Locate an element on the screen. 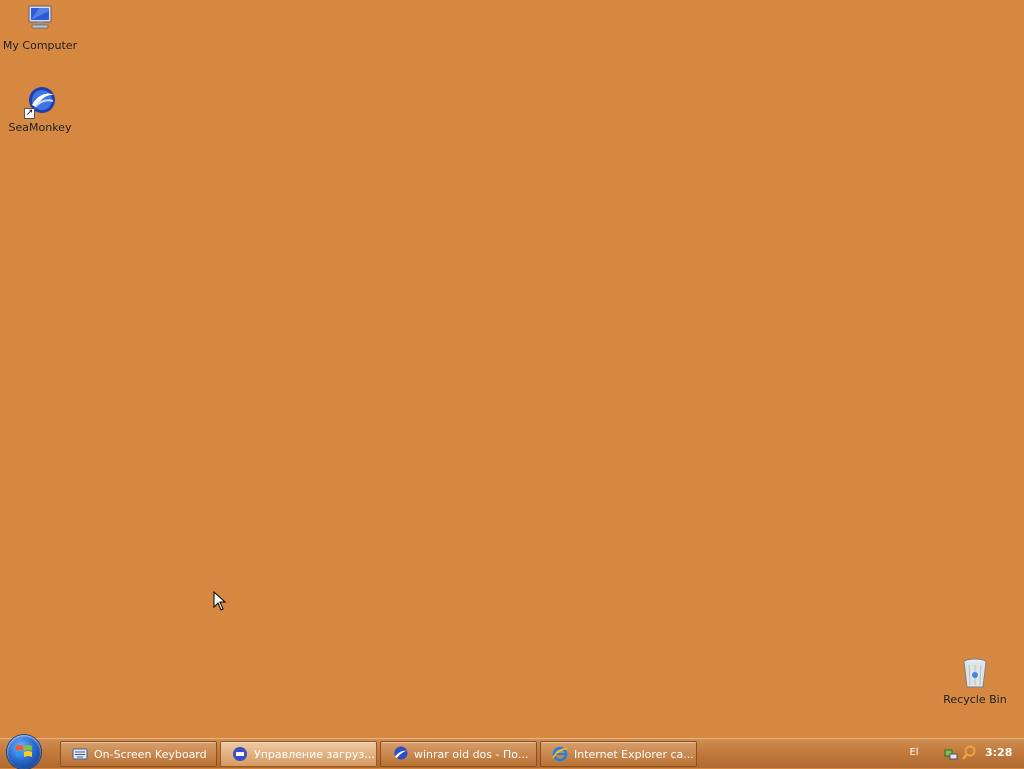 This screenshot has width=1024, height=769. computer-icon is located at coordinates (40, 20).